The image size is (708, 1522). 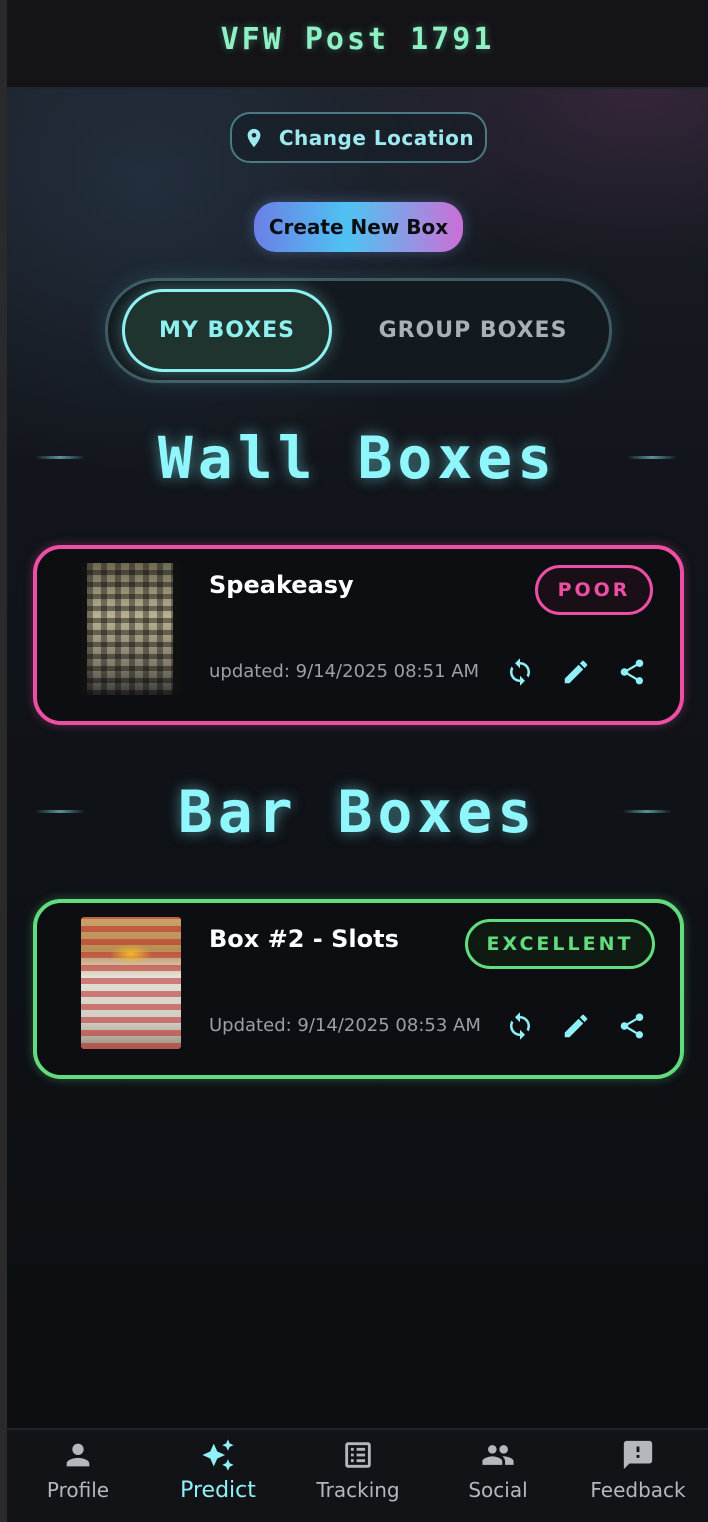 I want to click on app-header: VFW Post 1791, so click(x=357, y=44).